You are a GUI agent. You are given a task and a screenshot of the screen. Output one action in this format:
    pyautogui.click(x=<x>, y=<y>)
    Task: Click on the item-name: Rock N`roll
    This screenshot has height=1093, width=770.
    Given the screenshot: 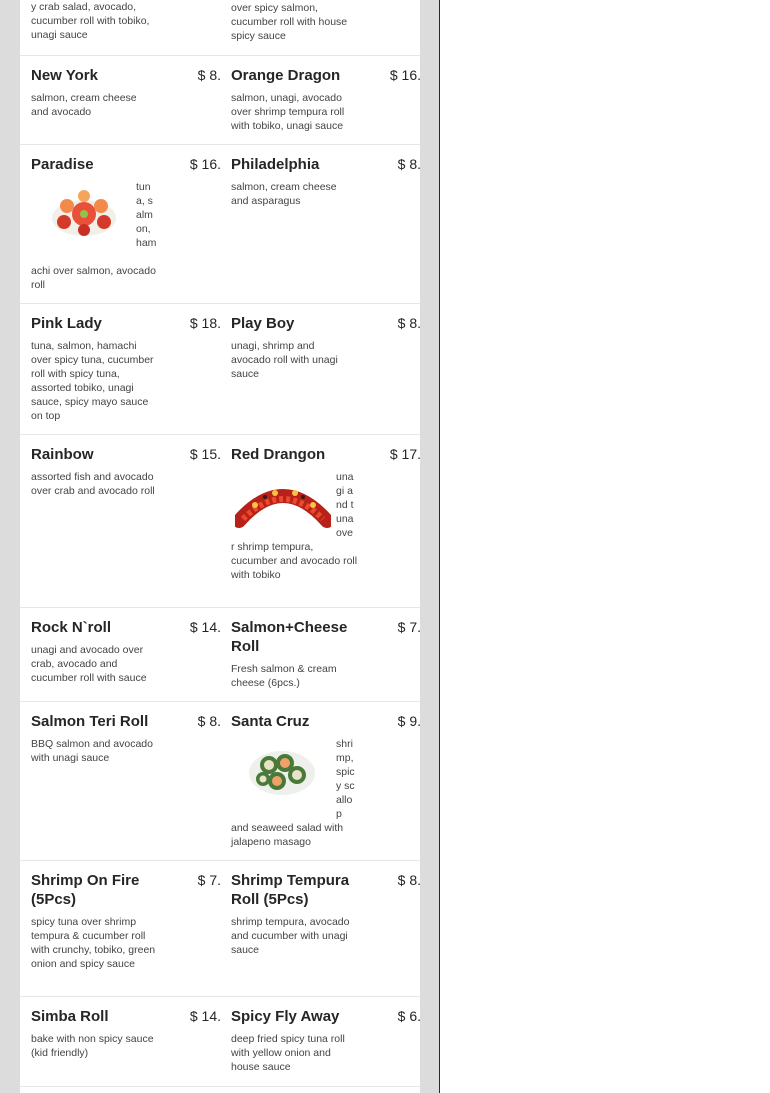 What is the action you would take?
    pyautogui.click(x=71, y=627)
    